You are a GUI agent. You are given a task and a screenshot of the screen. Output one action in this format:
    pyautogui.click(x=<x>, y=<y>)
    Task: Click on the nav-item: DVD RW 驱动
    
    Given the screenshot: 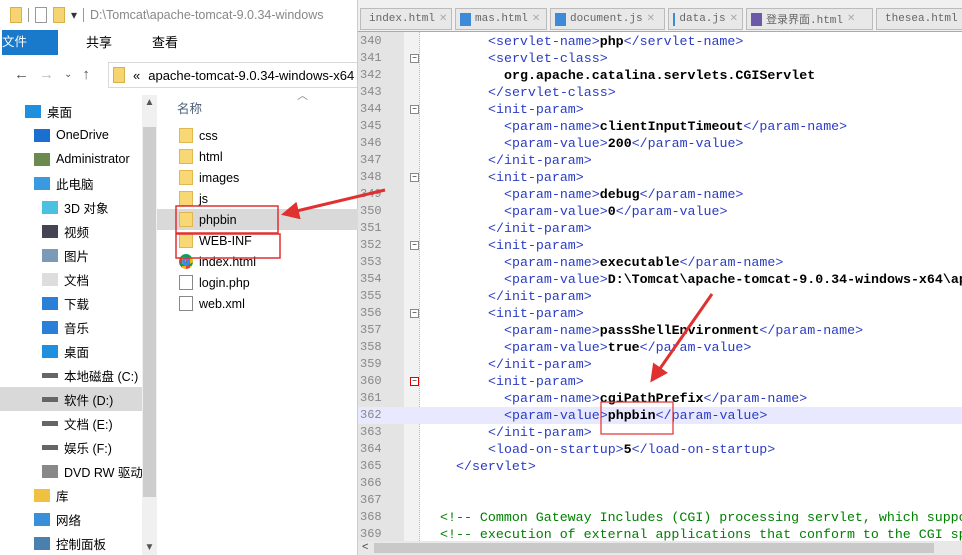 What is the action you would take?
    pyautogui.click(x=71, y=471)
    